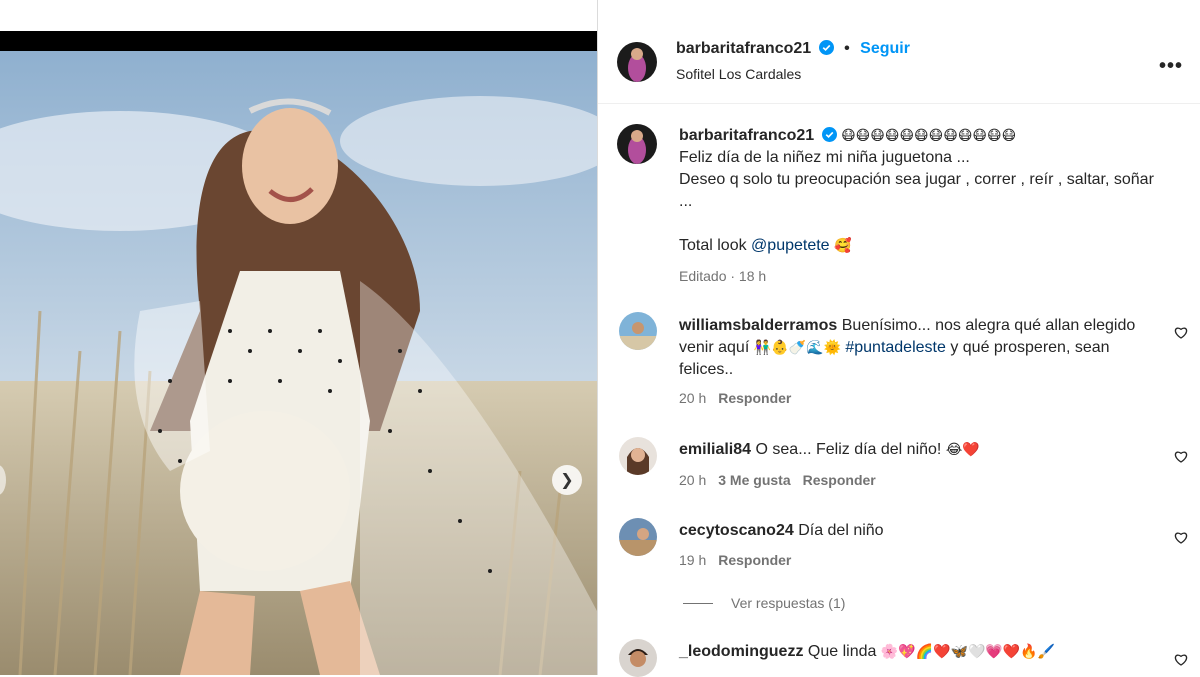 This screenshot has width=1200, height=677. I want to click on comment-body: Que linda, so click(844, 651).